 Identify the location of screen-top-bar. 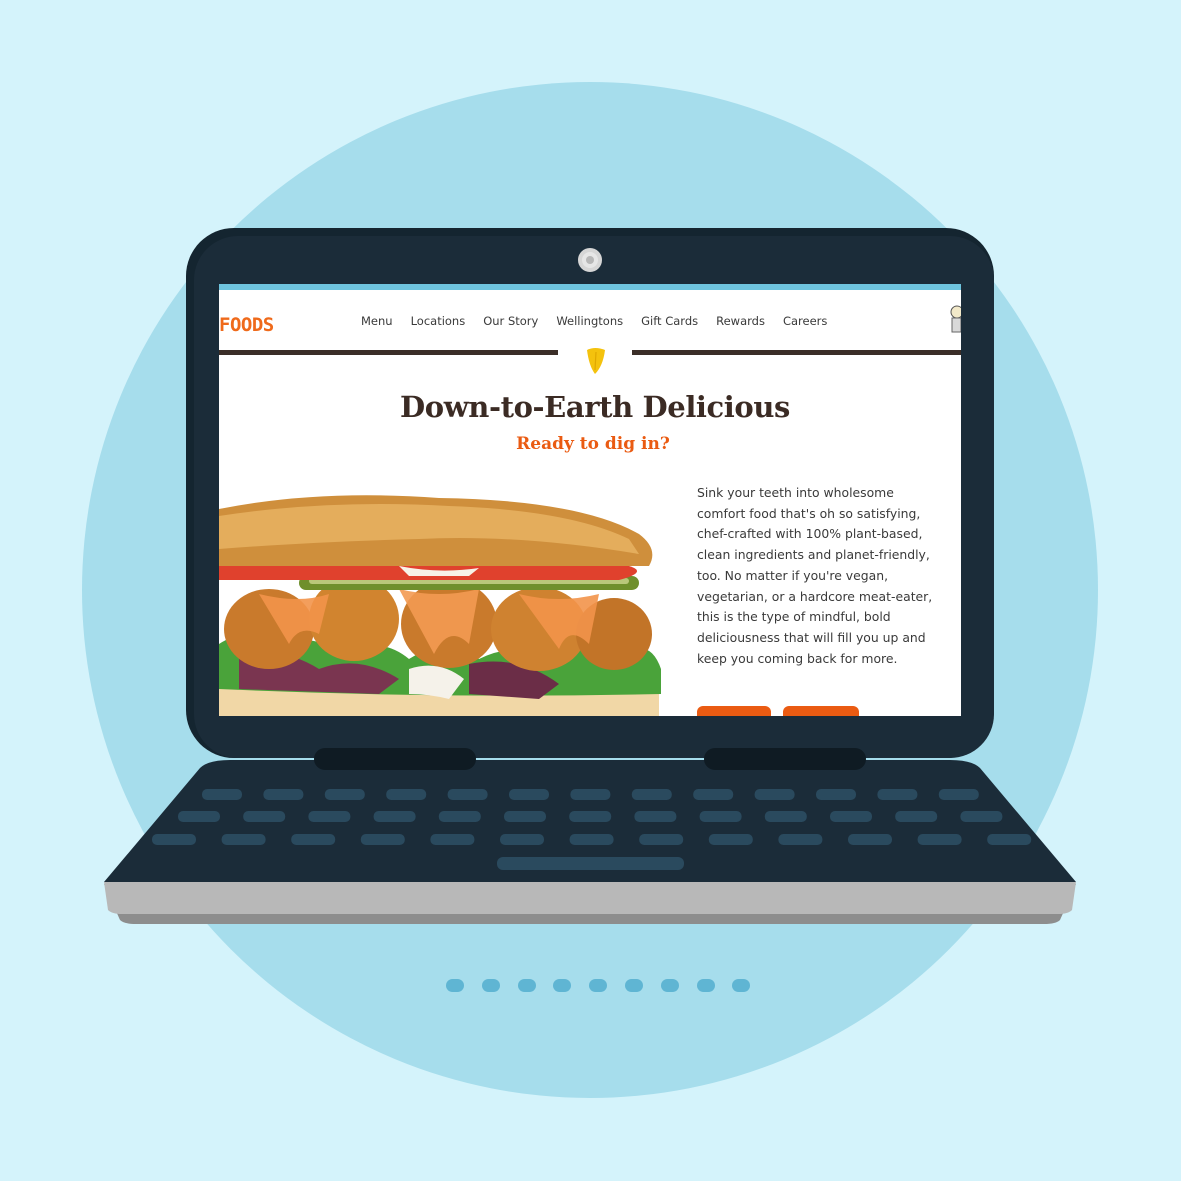
(590, 287).